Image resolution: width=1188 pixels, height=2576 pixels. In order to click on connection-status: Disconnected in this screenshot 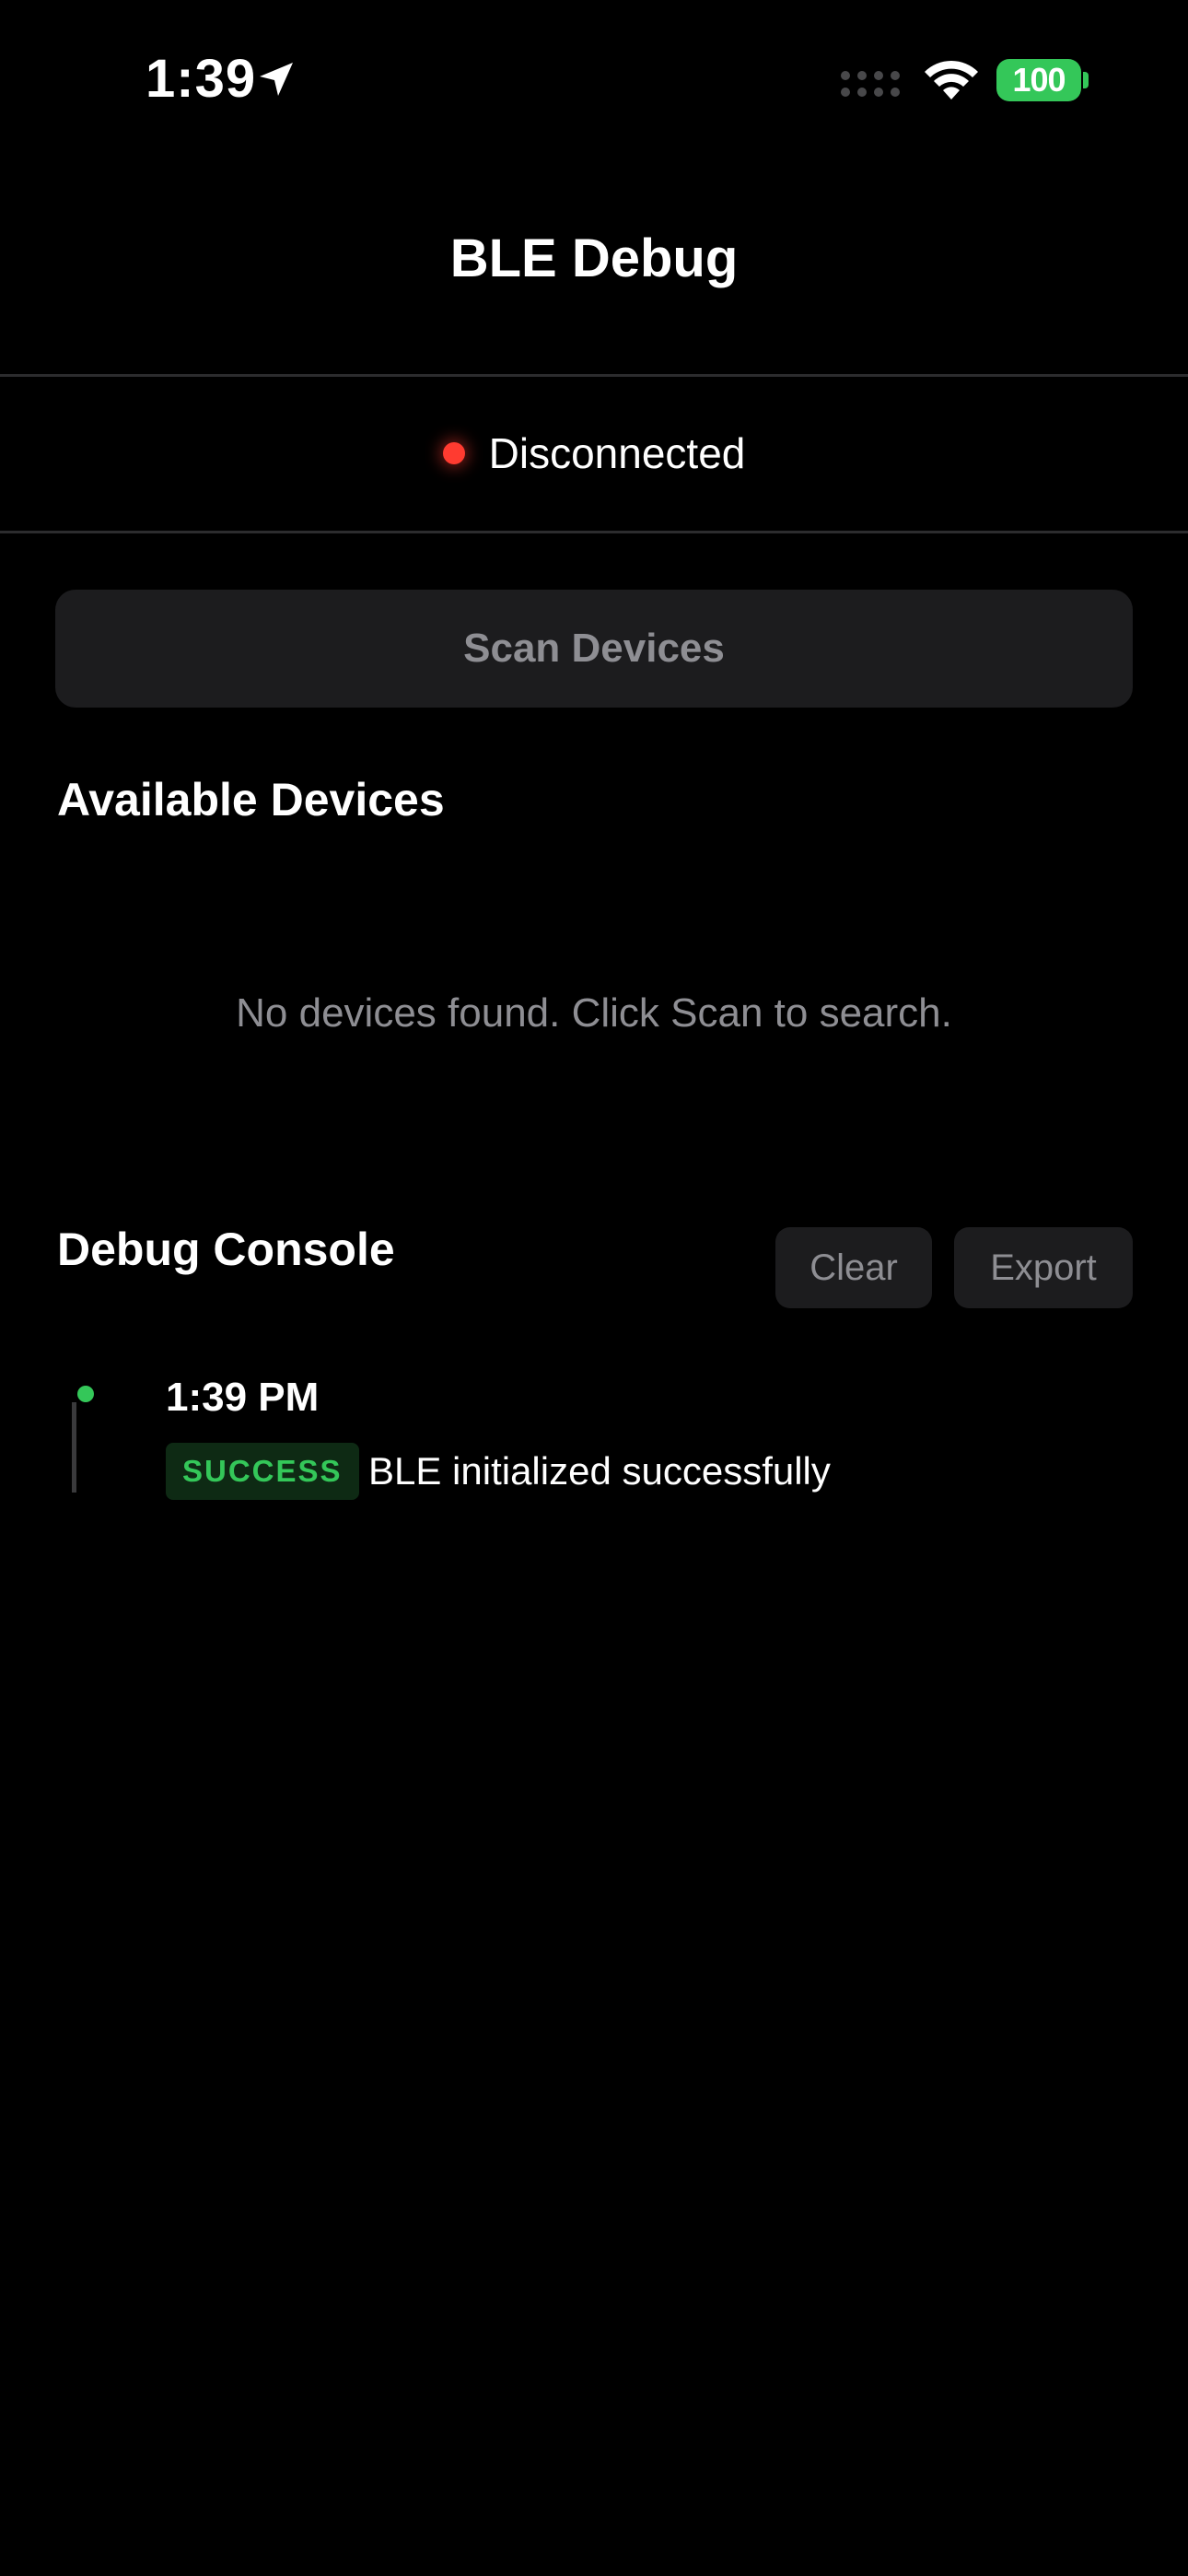, I will do `click(594, 453)`.